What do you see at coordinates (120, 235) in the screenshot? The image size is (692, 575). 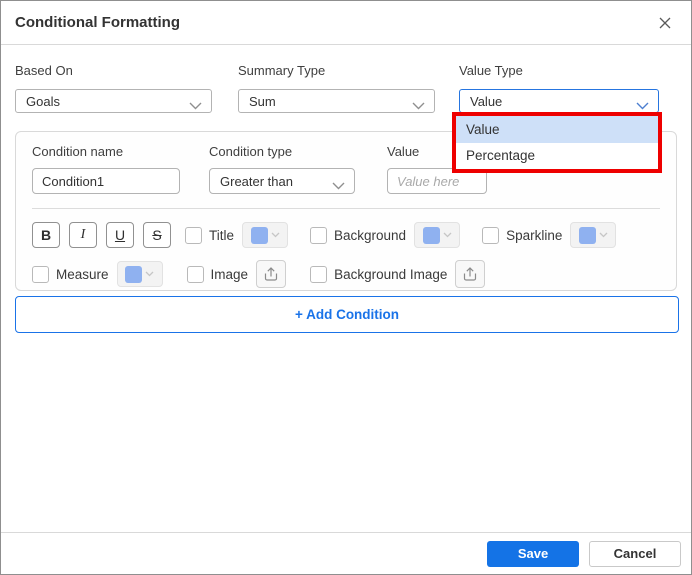 I see `underline-button: U` at bounding box center [120, 235].